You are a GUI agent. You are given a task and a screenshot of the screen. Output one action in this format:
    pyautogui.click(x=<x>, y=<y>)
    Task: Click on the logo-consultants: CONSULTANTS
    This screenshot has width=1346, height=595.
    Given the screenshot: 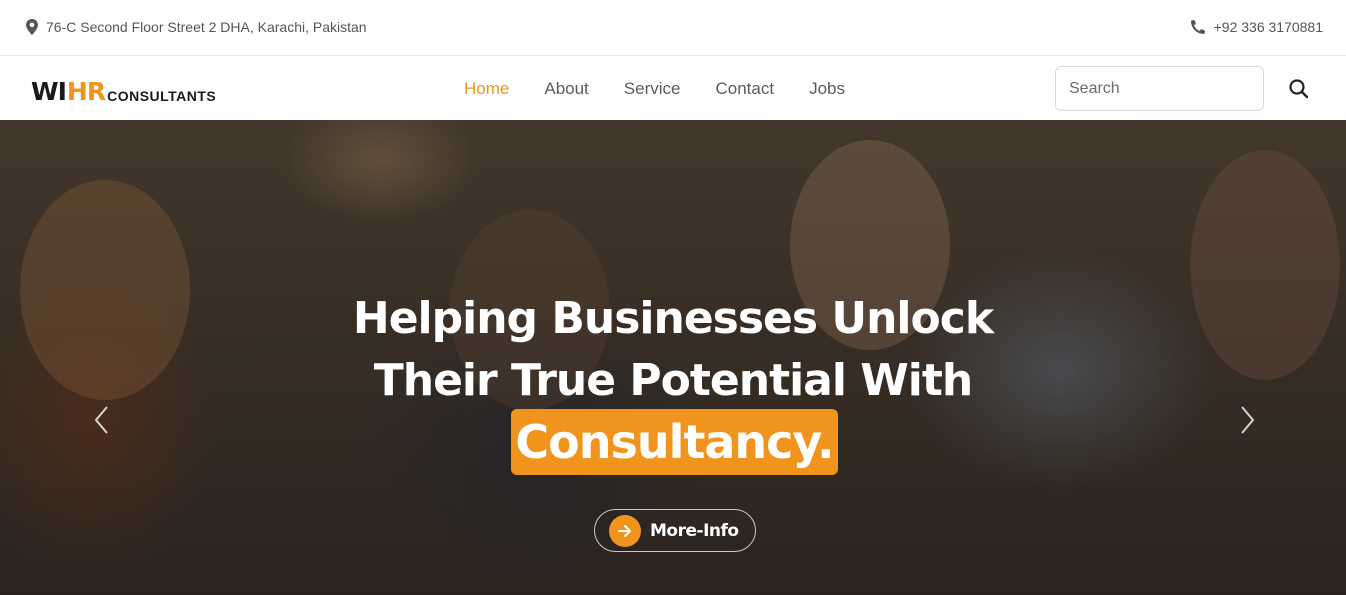 What is the action you would take?
    pyautogui.click(x=162, y=96)
    